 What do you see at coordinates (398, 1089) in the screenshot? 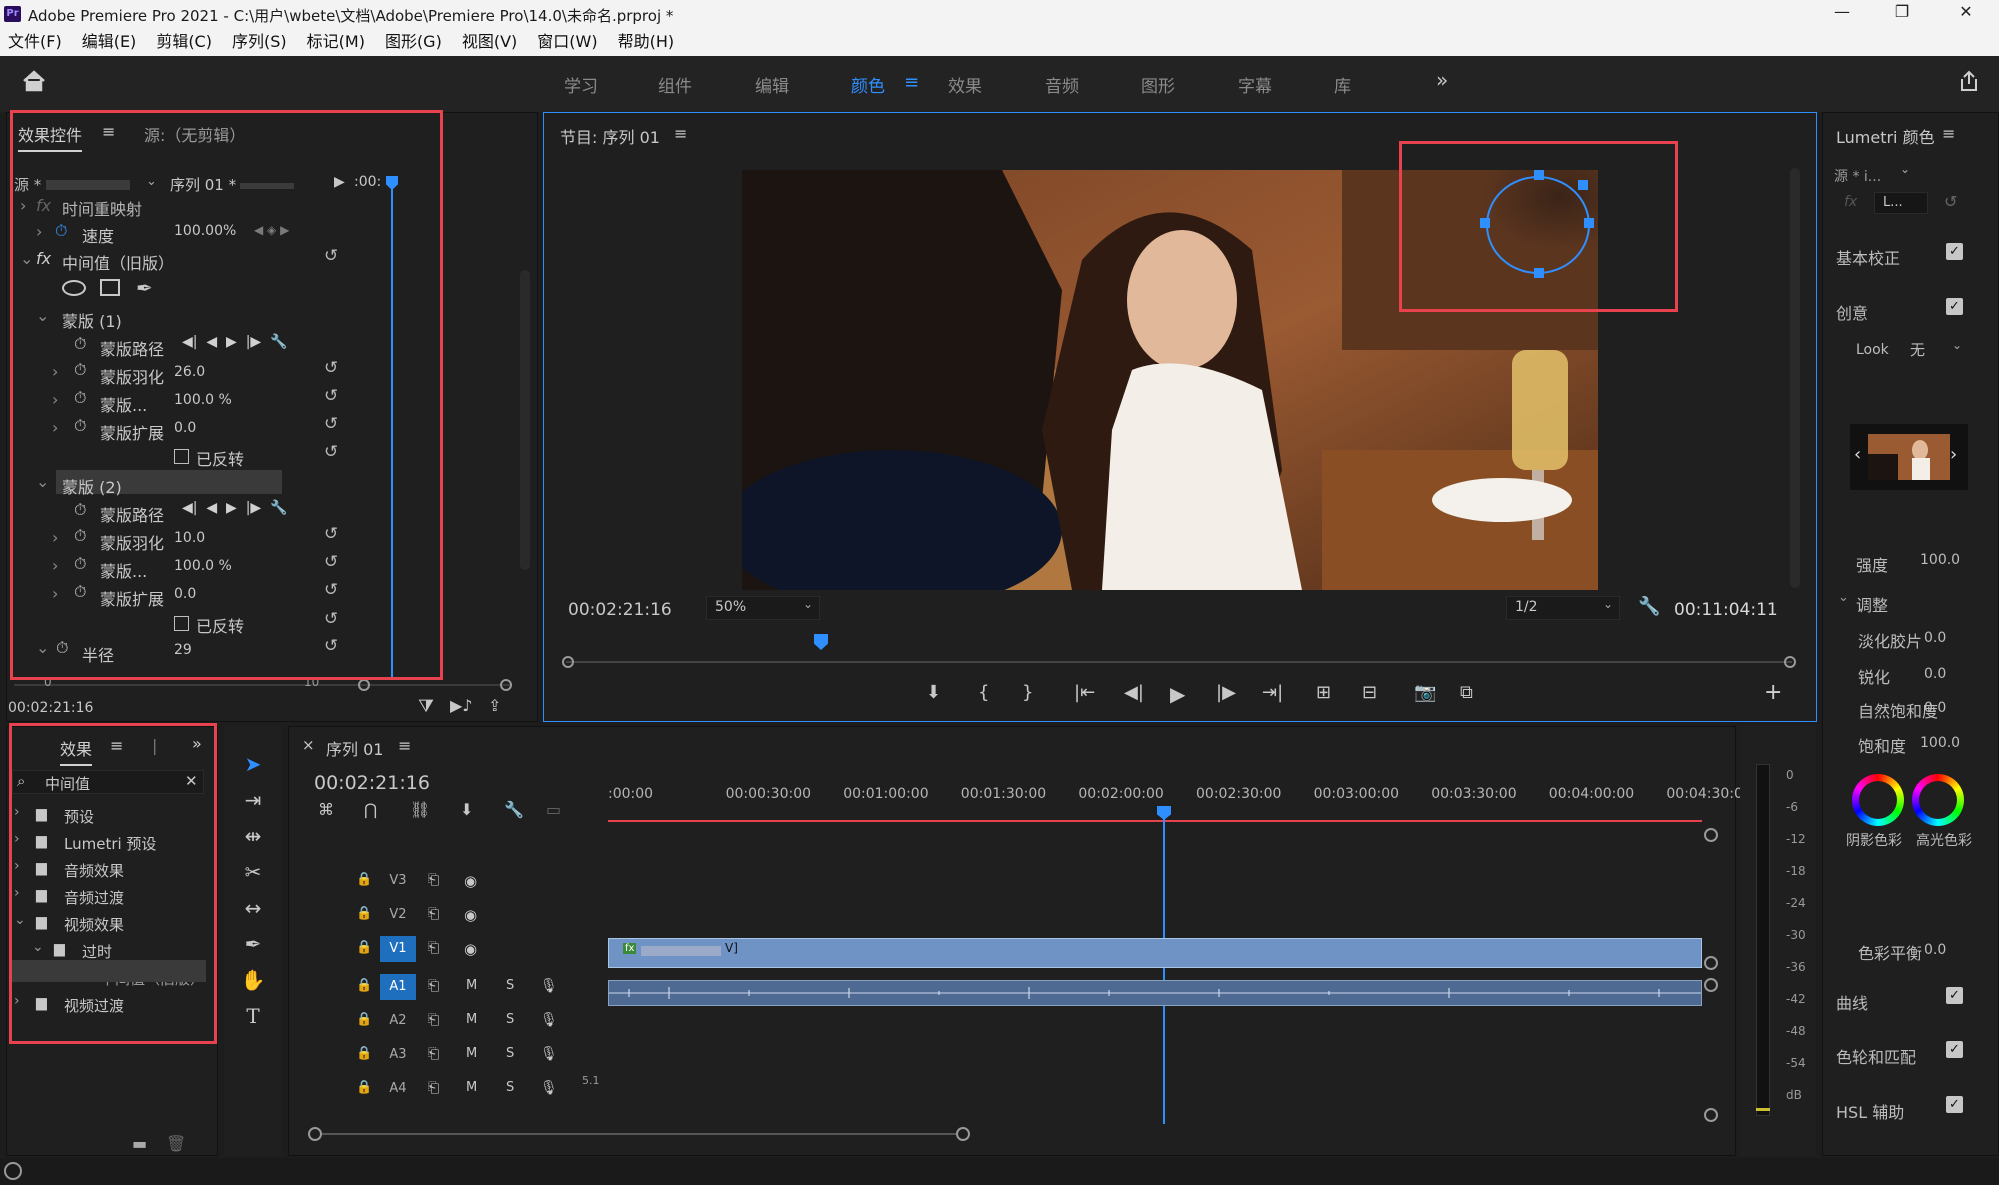
I see `track-name: A4` at bounding box center [398, 1089].